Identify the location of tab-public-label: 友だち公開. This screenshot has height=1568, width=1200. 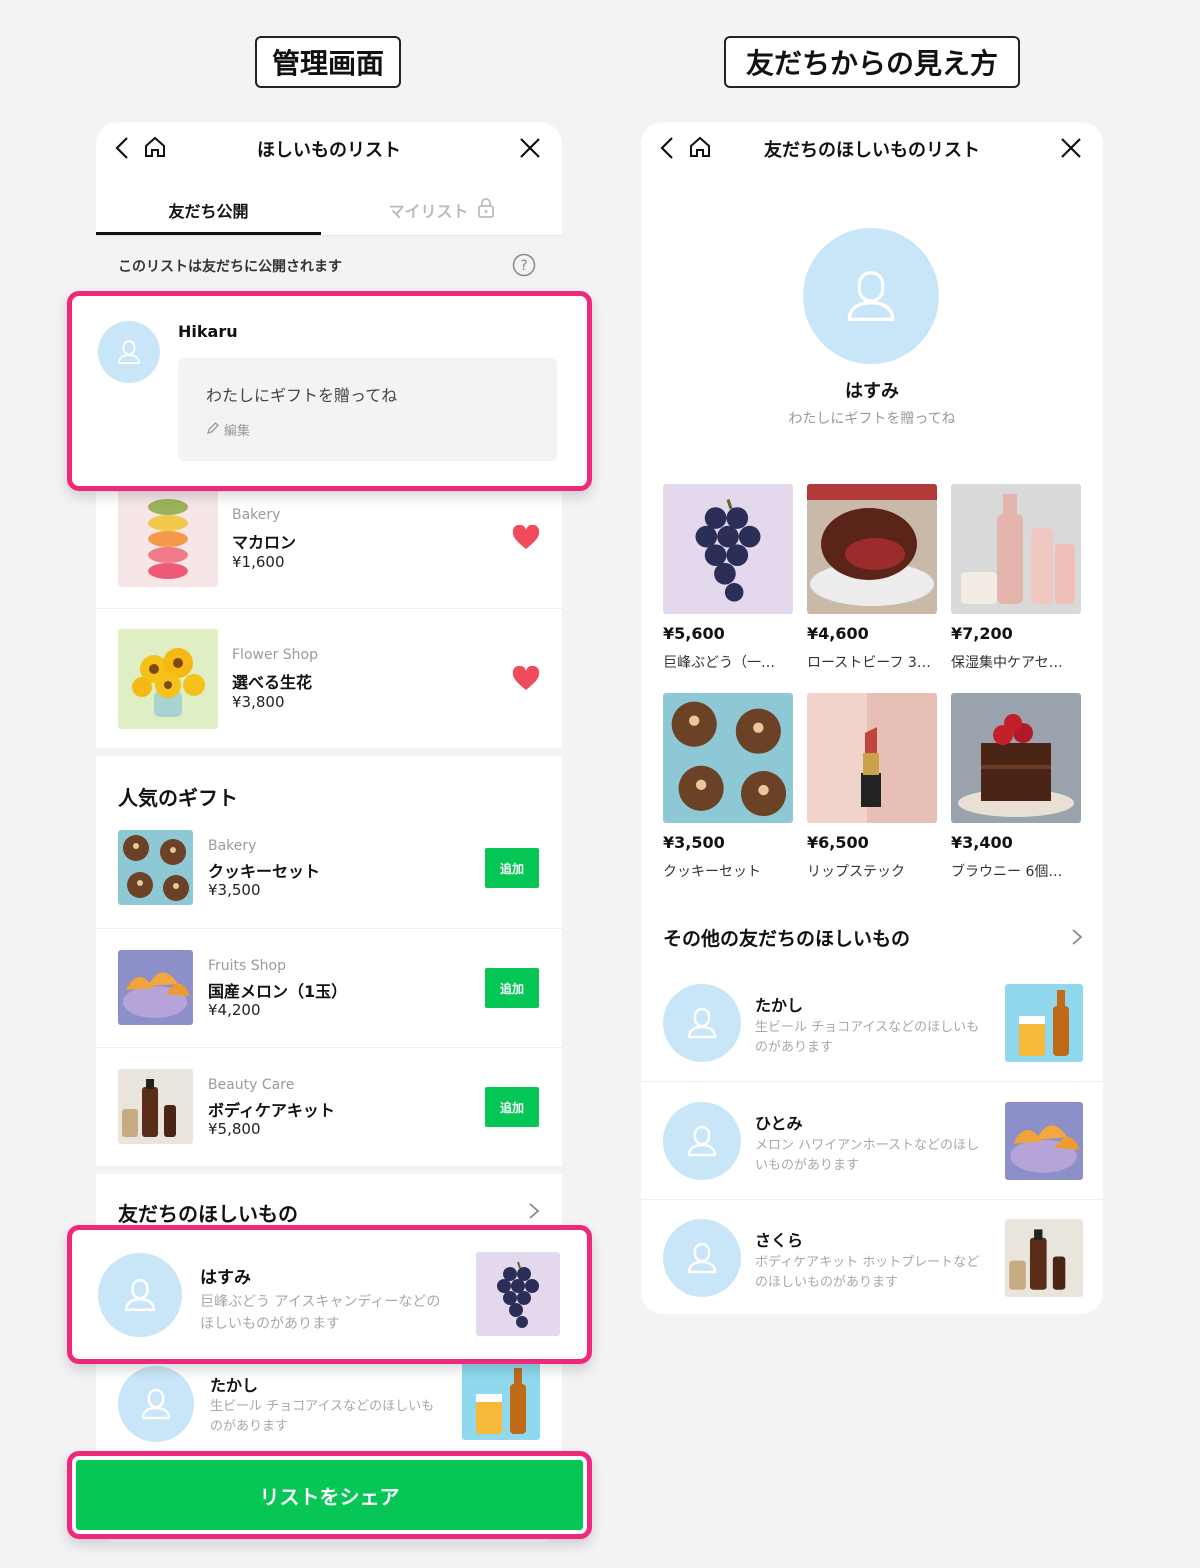
(208, 211).